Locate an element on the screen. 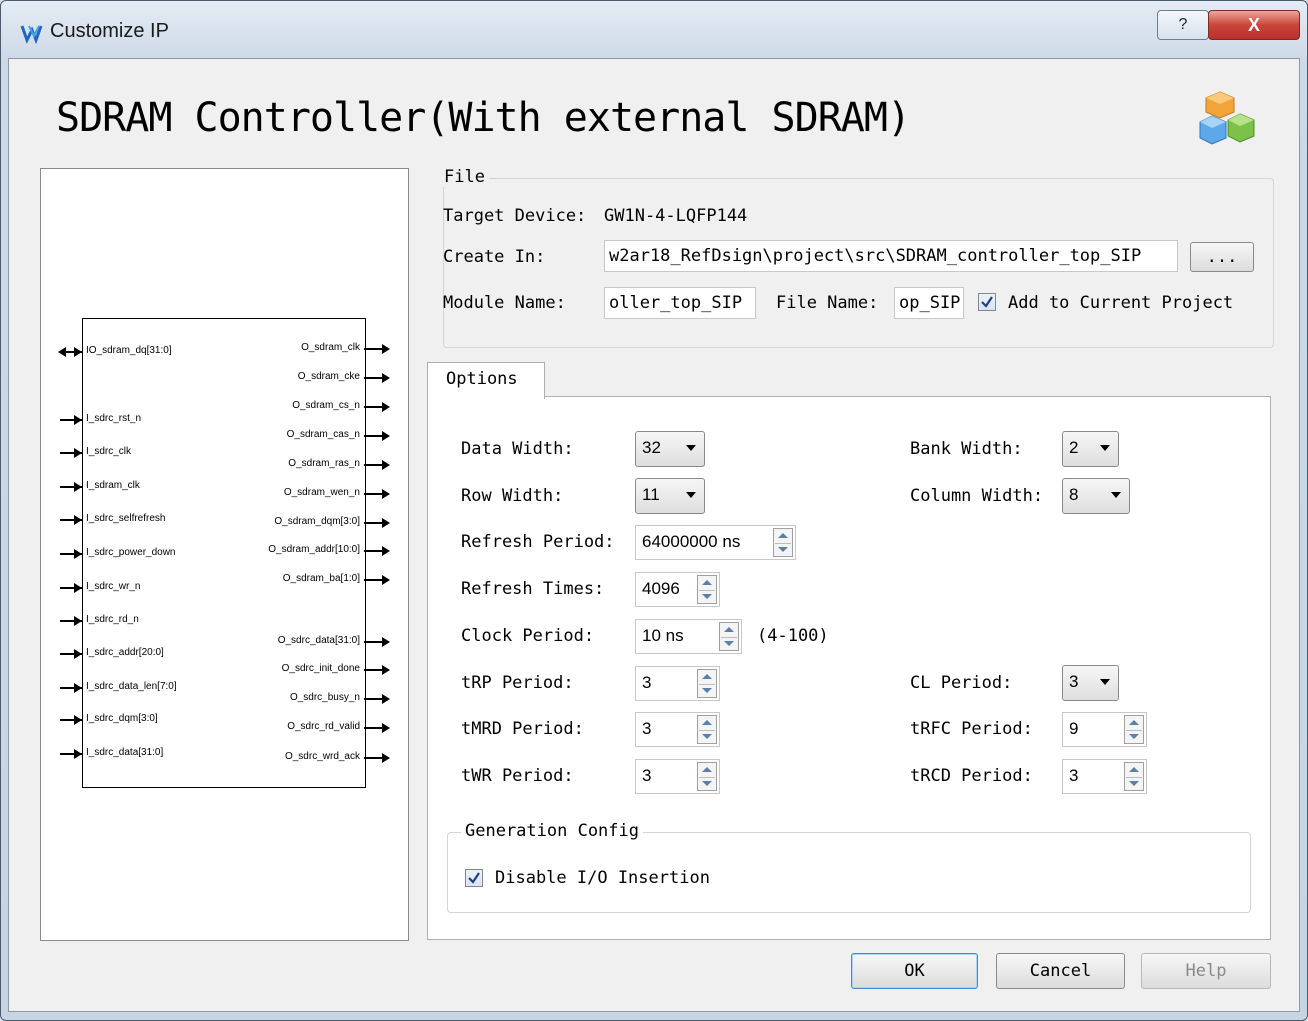  tab-options-label: Options is located at coordinates (482, 379).